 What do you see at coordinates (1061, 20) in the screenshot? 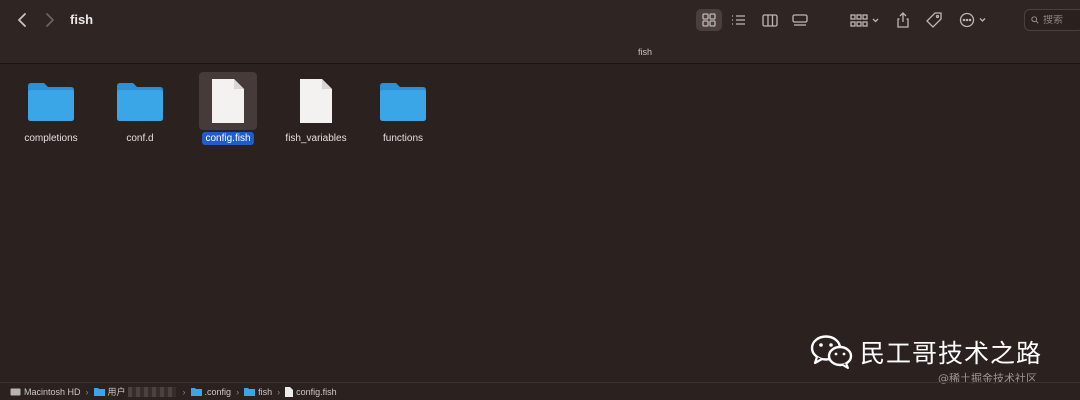
I see `search-input` at bounding box center [1061, 20].